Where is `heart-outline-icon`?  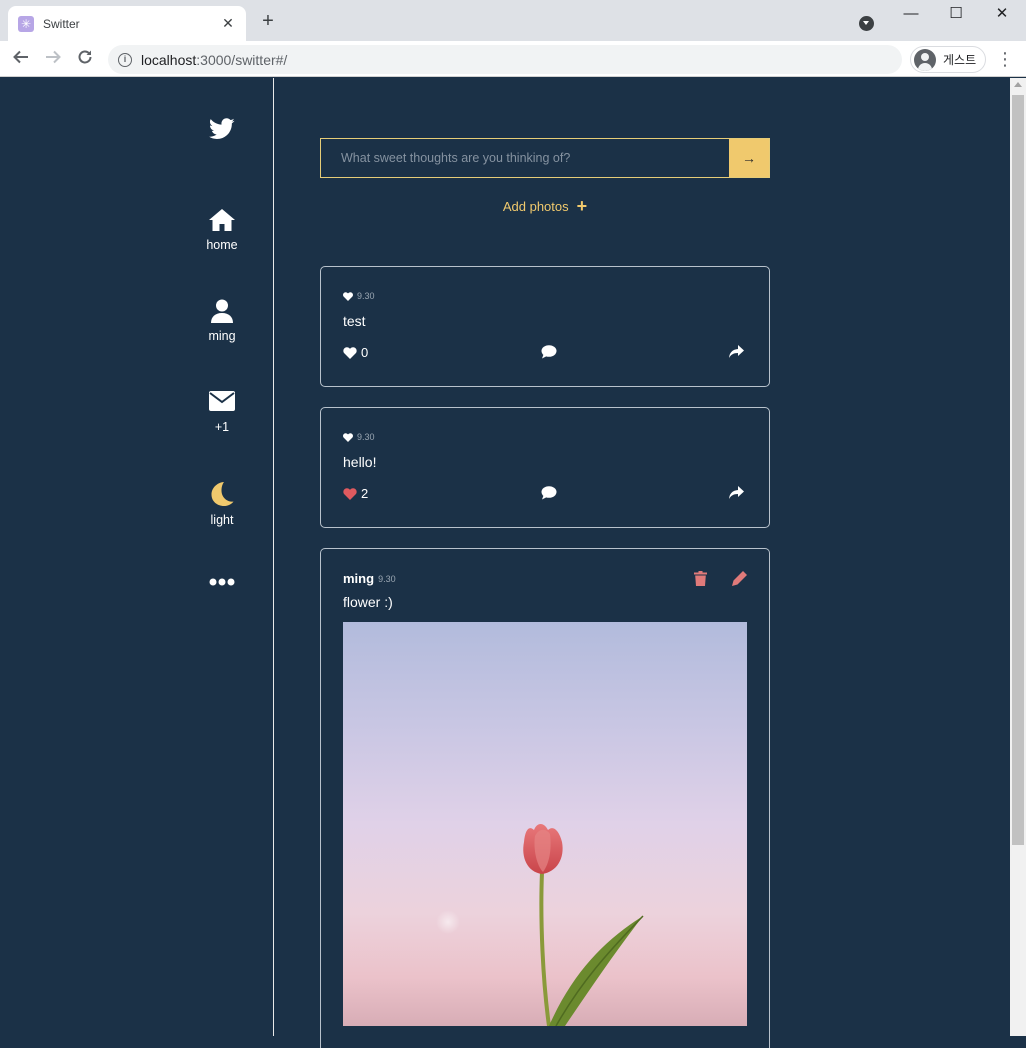
heart-outline-icon is located at coordinates (350, 352).